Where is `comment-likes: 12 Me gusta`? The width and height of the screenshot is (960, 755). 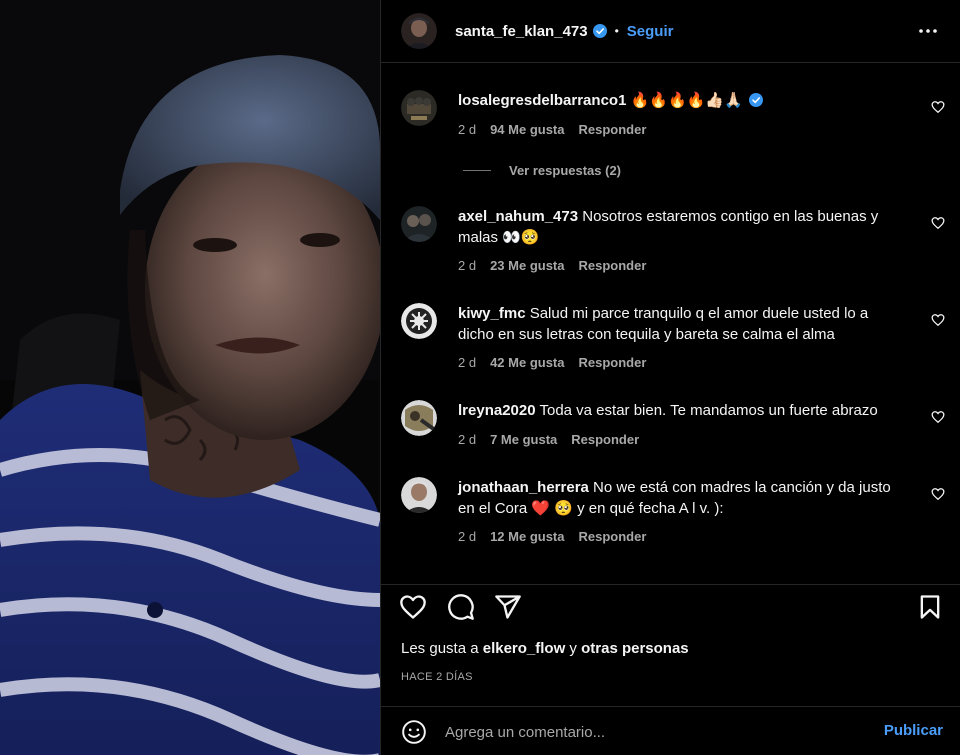
comment-likes: 12 Me gusta is located at coordinates (527, 536).